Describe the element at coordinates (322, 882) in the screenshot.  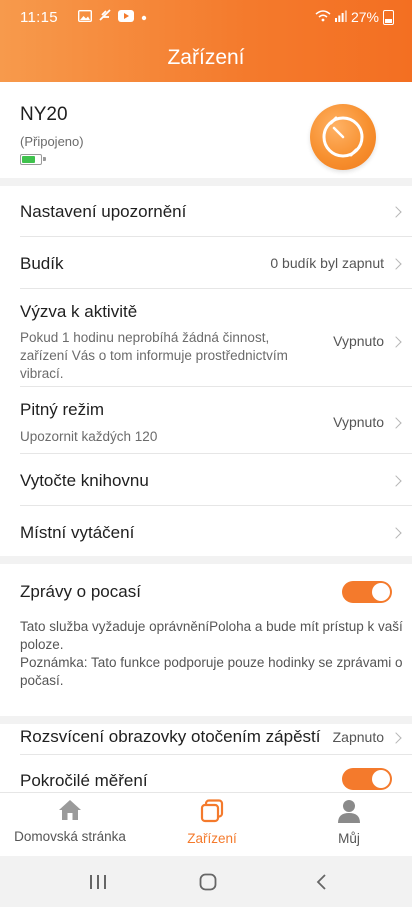
I see `back-icon` at that location.